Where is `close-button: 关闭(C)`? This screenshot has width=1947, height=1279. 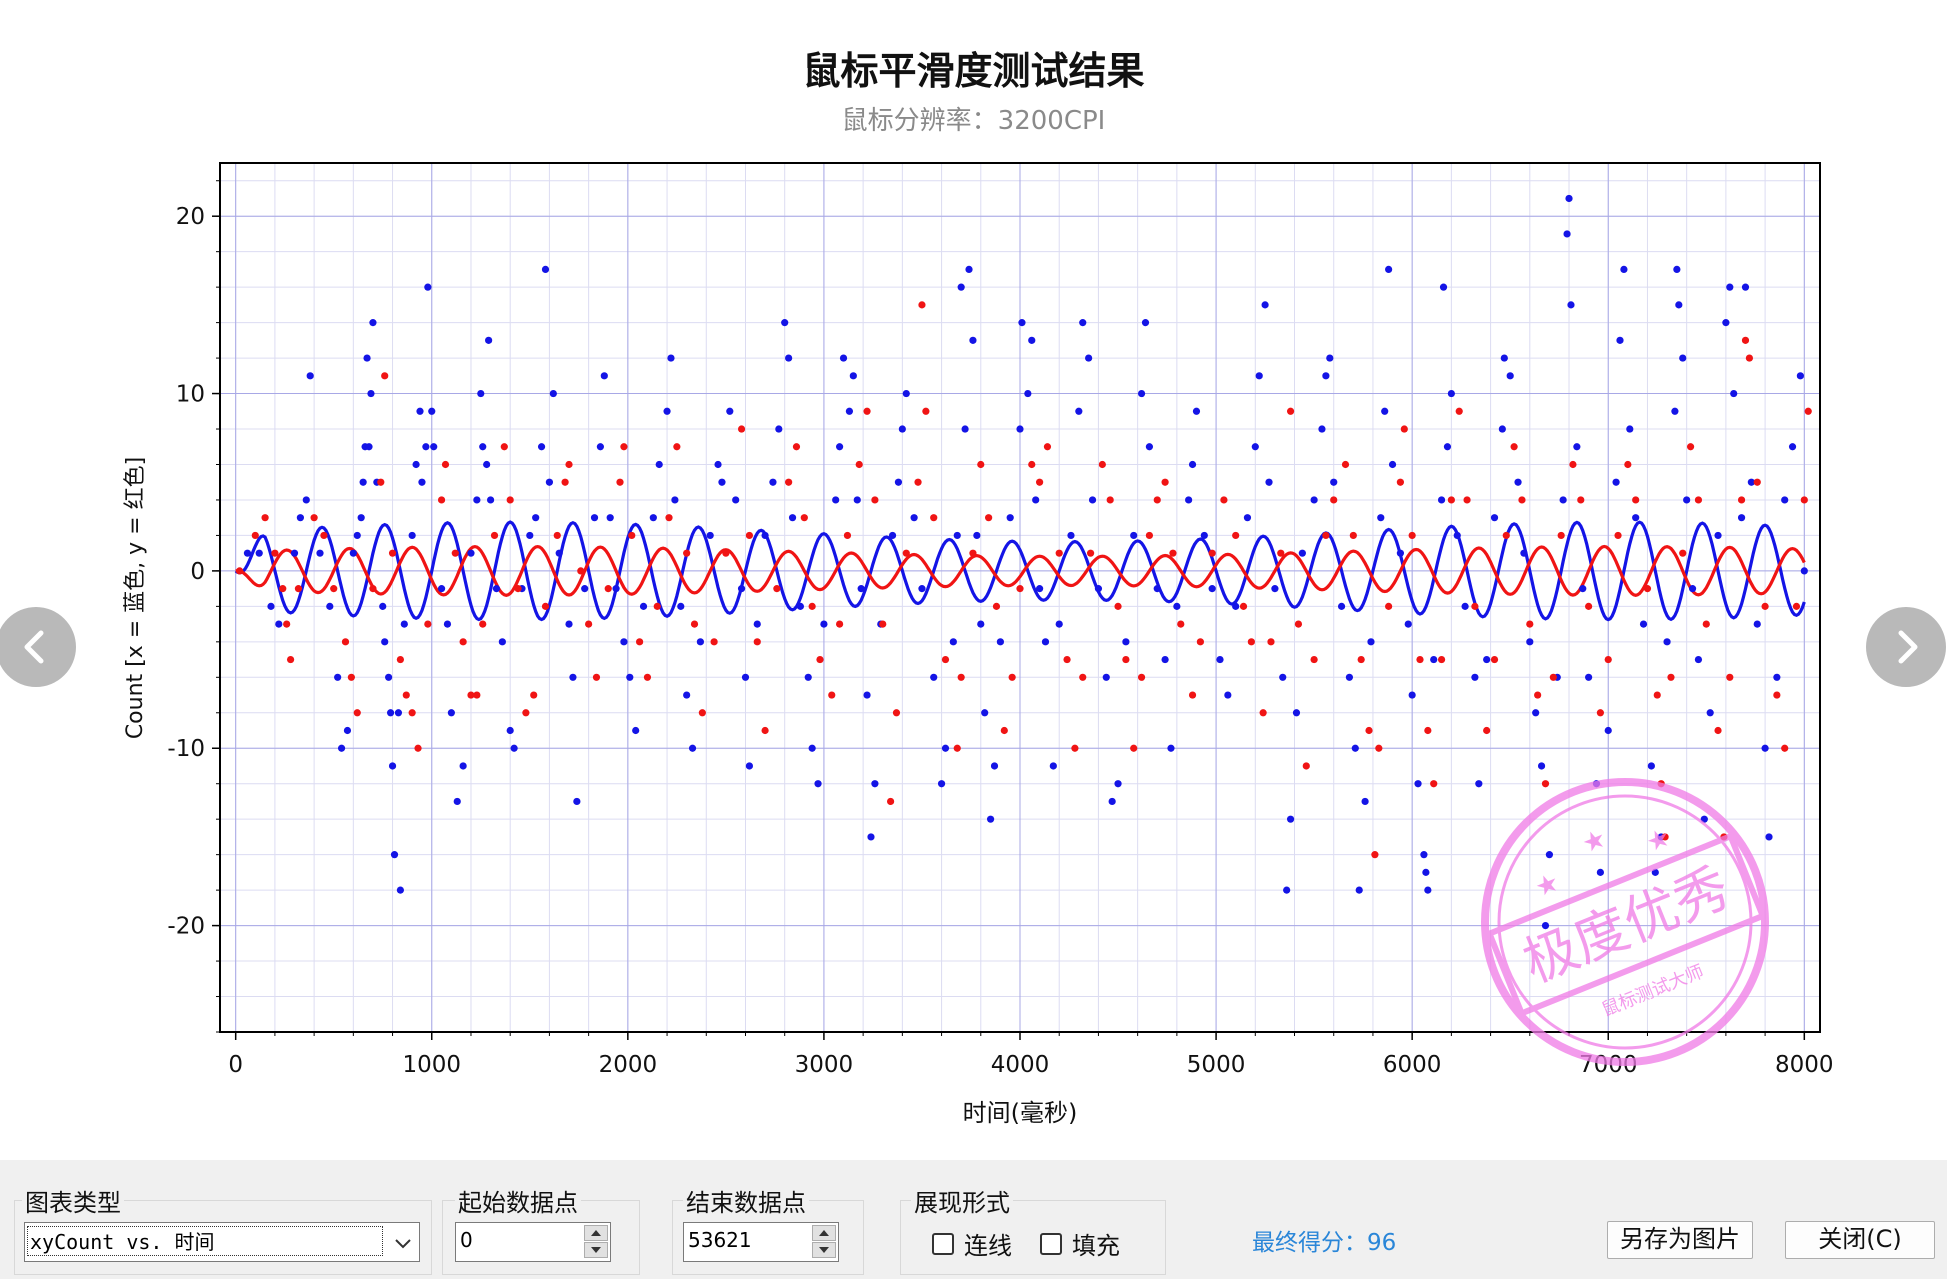
close-button: 关闭(C) is located at coordinates (1860, 1240).